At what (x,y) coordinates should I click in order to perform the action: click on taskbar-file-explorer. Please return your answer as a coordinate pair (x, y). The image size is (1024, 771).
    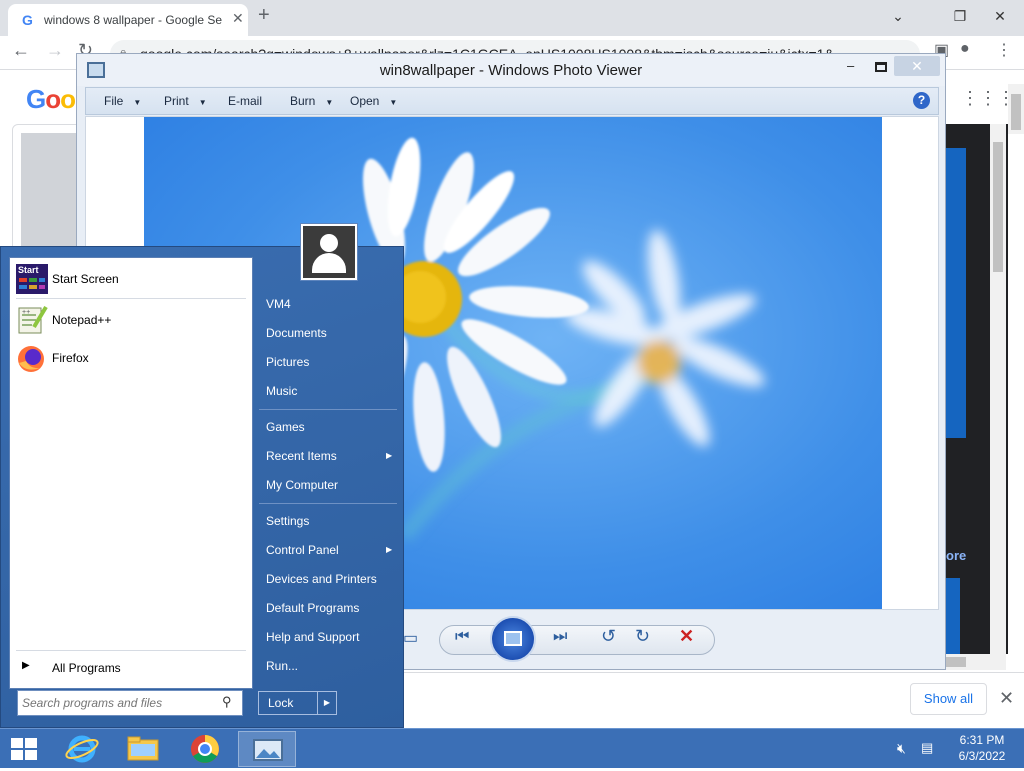
    Looking at the image, I should click on (143, 749).